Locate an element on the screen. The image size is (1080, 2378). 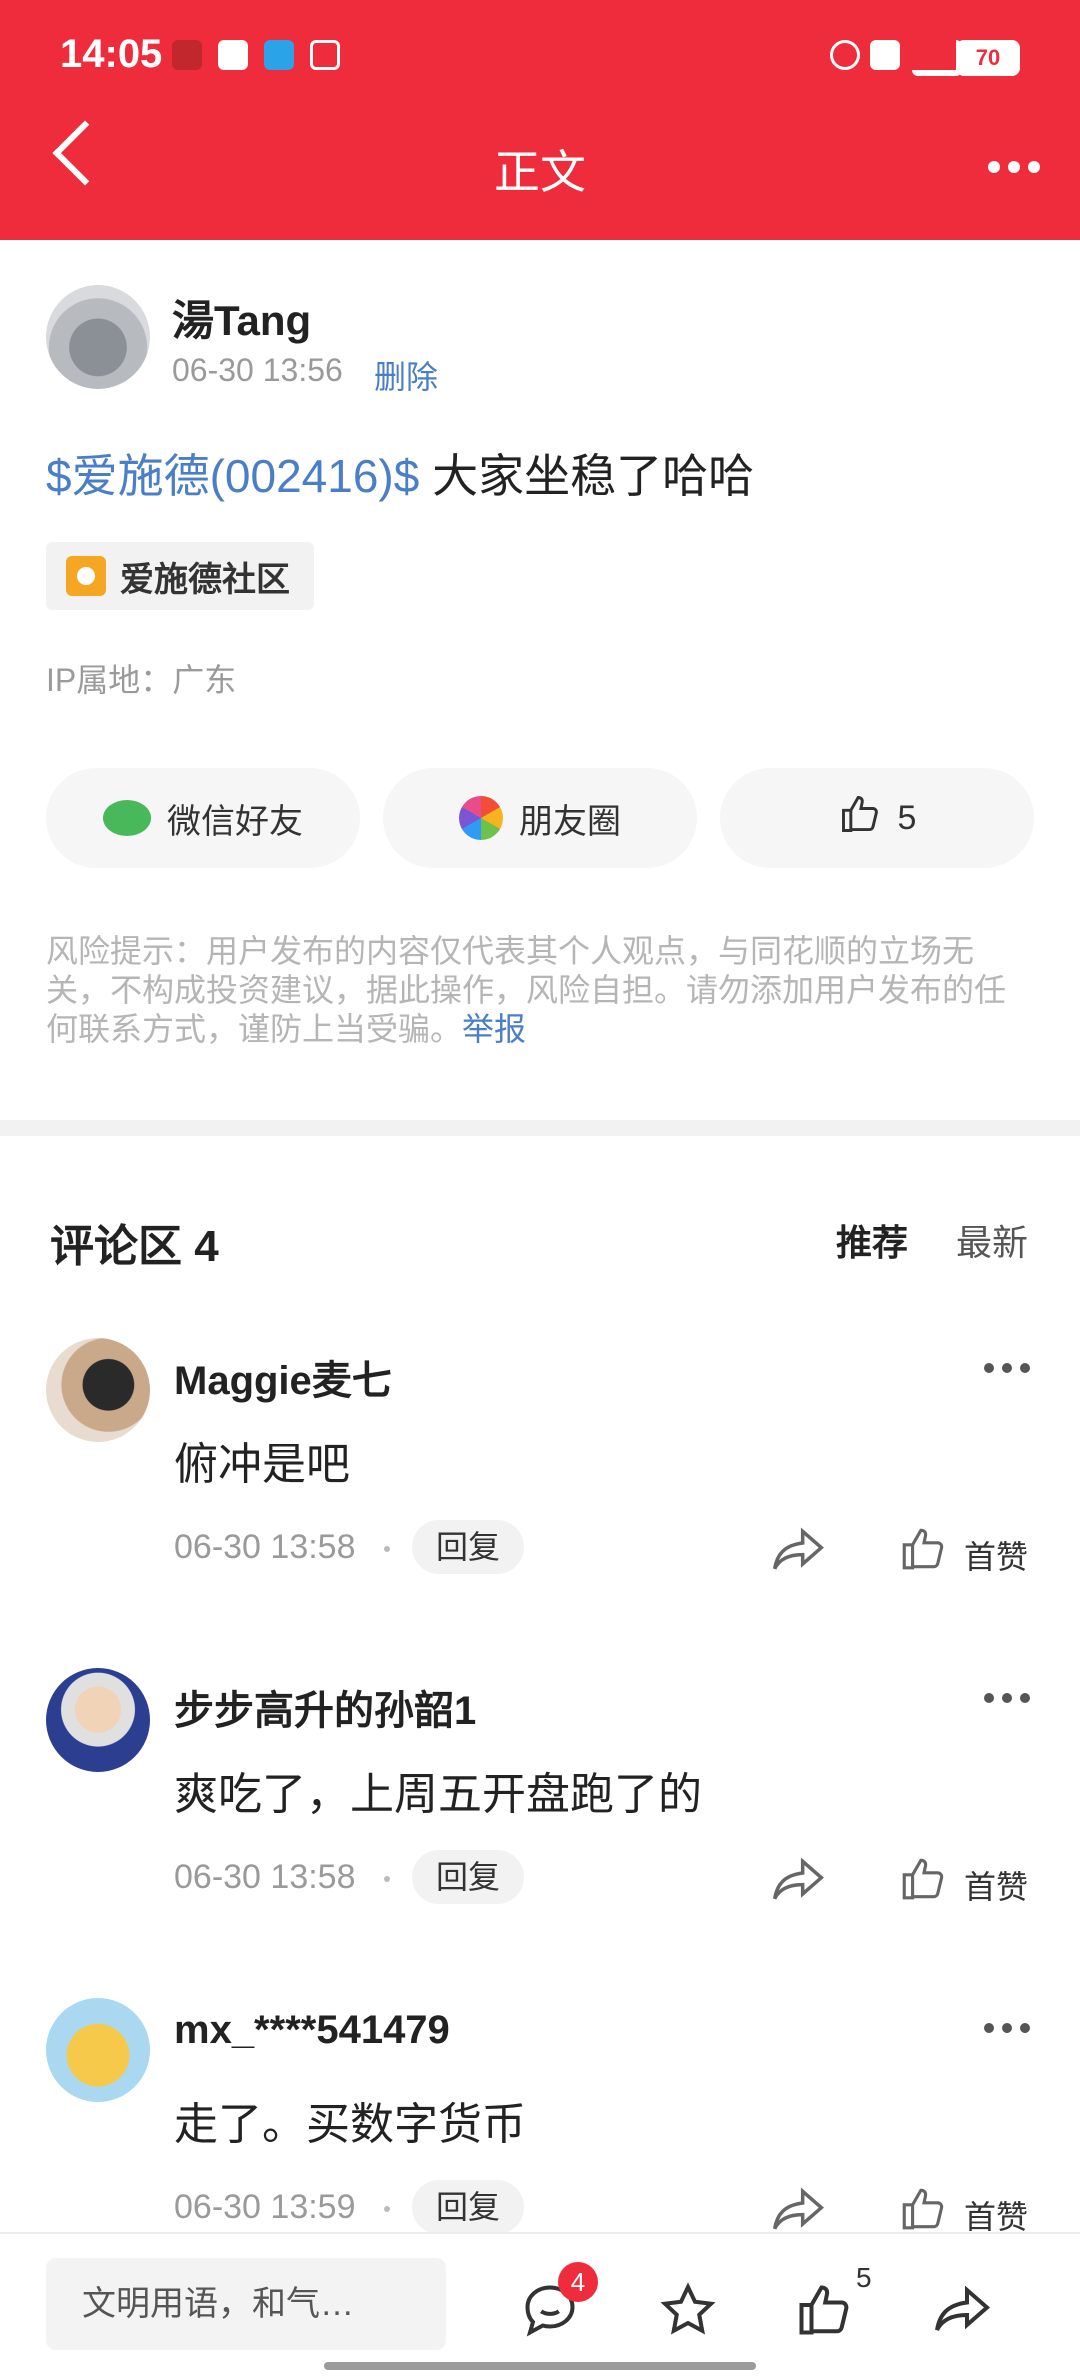
share-moments-button: 朋友圈 is located at coordinates (540, 818).